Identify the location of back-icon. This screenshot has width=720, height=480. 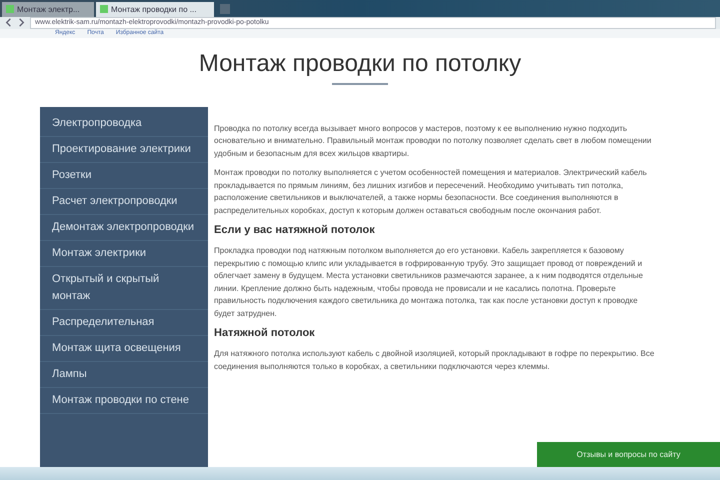
(8, 23).